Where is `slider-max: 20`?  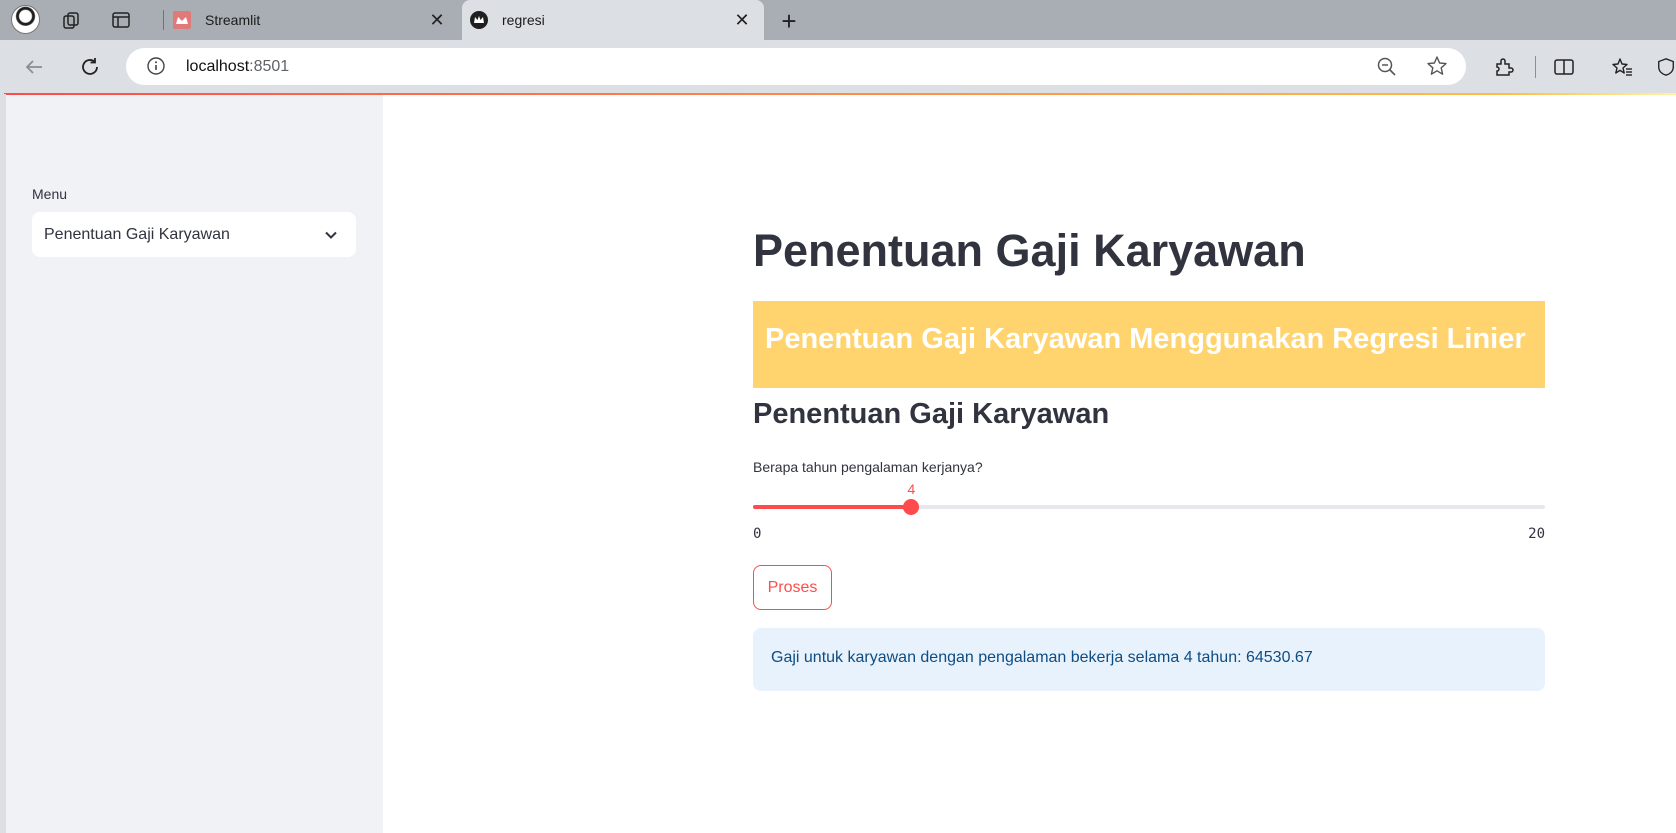
slider-max: 20 is located at coordinates (1536, 534).